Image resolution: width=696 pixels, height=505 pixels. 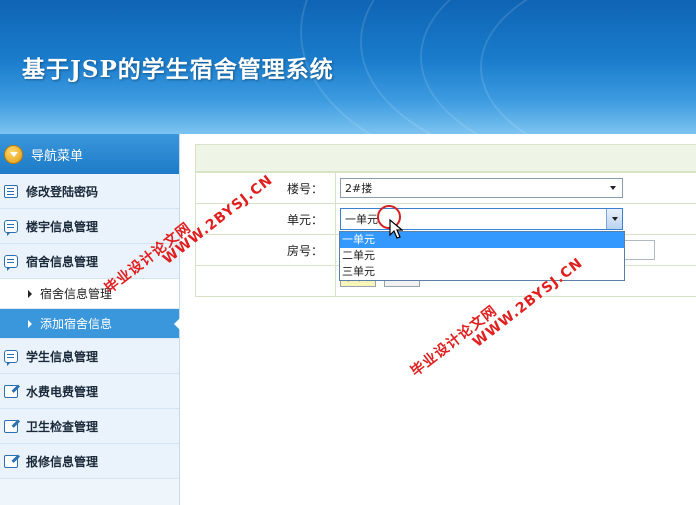 What do you see at coordinates (481, 188) in the screenshot?
I see `building-select: 2#搂` at bounding box center [481, 188].